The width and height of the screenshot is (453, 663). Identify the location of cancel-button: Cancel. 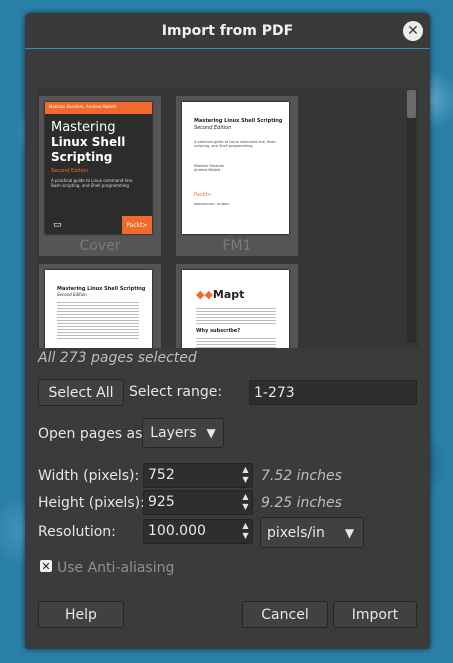
(285, 614).